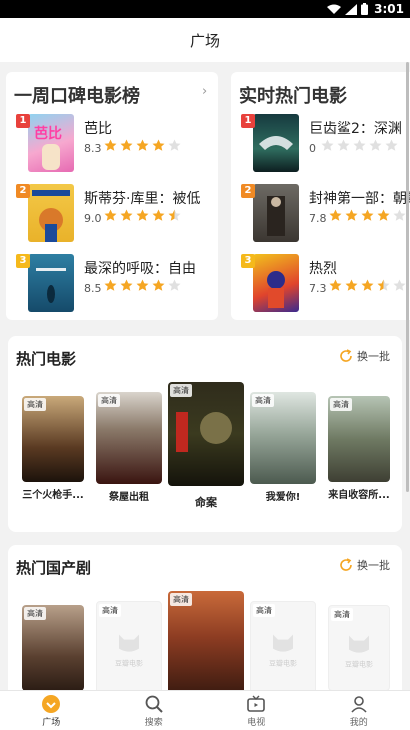 This screenshot has height=730, width=410. Describe the element at coordinates (54, 568) in the screenshot. I see `section-title: 热门国产剧` at that location.